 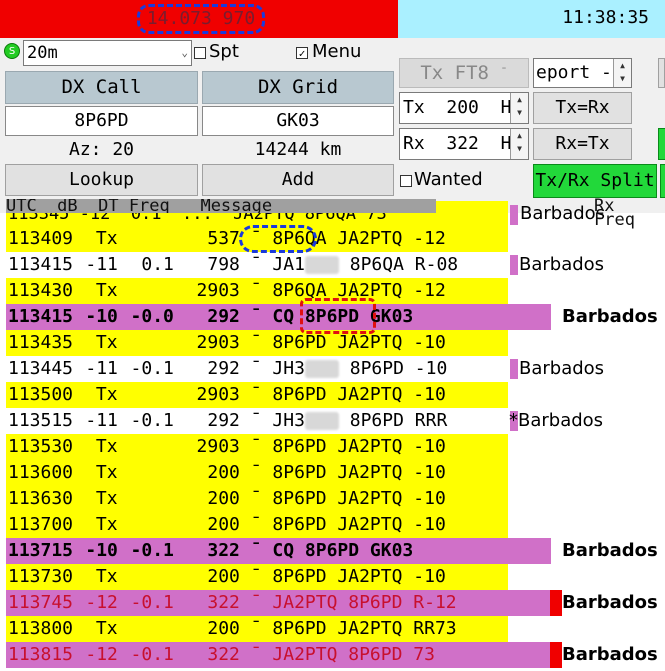 What do you see at coordinates (278, 655) in the screenshot?
I see `table-row: 113815 -12 -0.1 322 ¯ JA2PTQ 8P6PD 73` at bounding box center [278, 655].